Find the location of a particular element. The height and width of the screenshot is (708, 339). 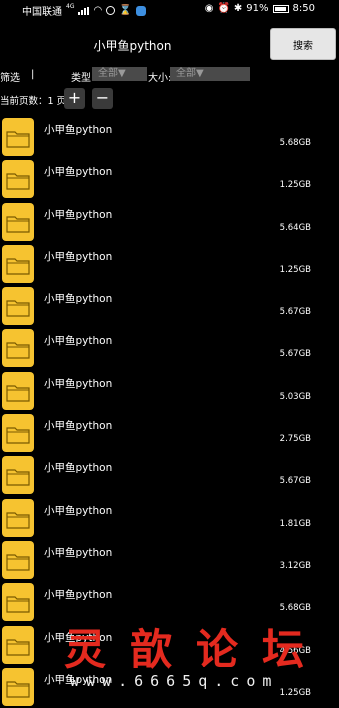

prev-page-button: − is located at coordinates (102, 98).